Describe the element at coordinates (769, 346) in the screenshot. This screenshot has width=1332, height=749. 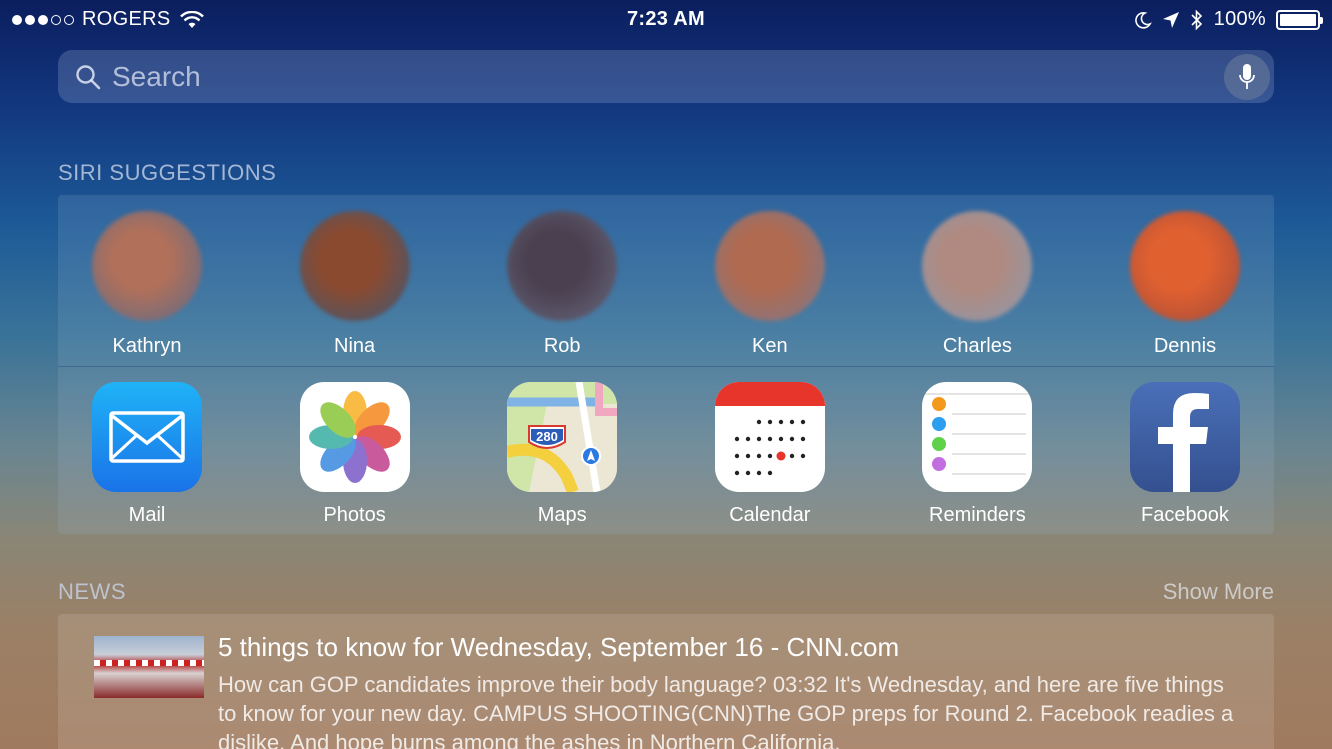
I see `contact-name: Ken` at that location.